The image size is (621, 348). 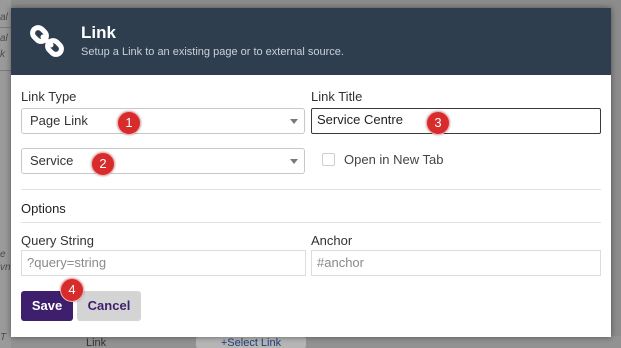 I want to click on background-text-fragment: k, so click(x=2, y=54).